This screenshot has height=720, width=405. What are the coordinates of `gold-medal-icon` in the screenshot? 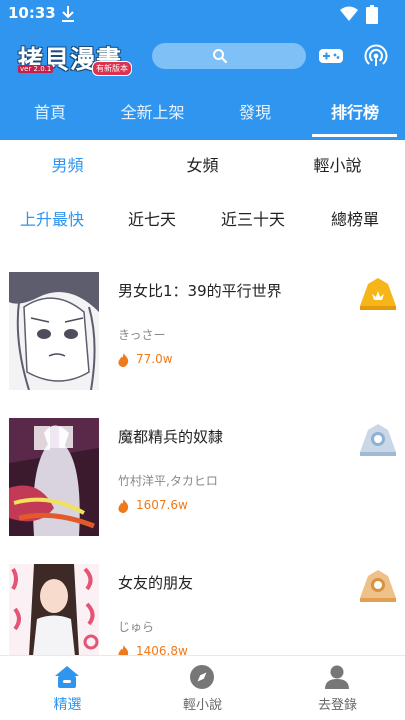 It's located at (378, 294).